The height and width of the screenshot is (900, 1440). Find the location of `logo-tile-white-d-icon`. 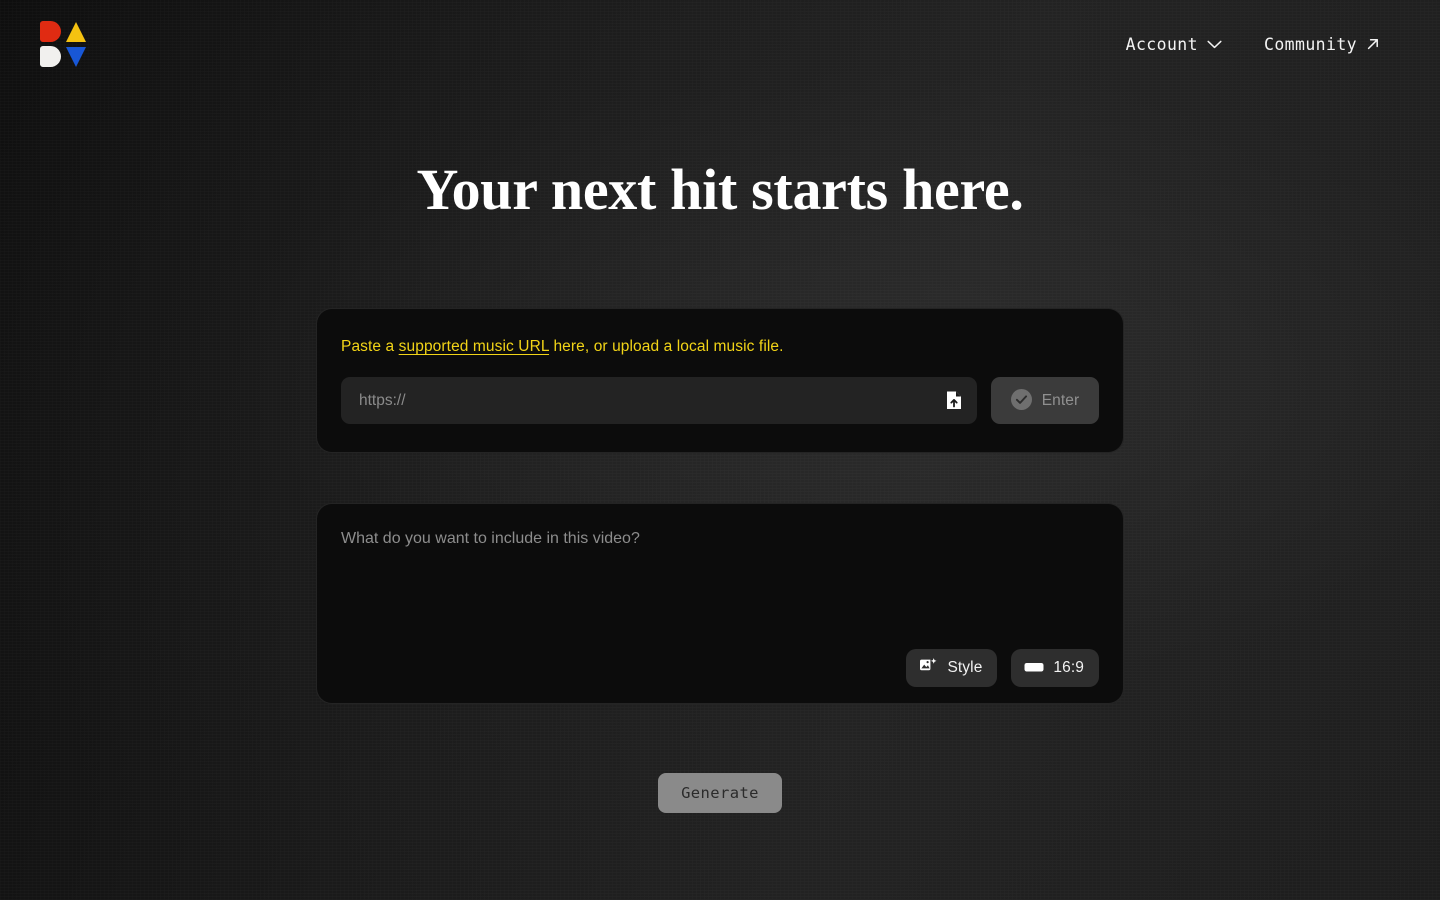

logo-tile-white-d-icon is located at coordinates (50, 56).